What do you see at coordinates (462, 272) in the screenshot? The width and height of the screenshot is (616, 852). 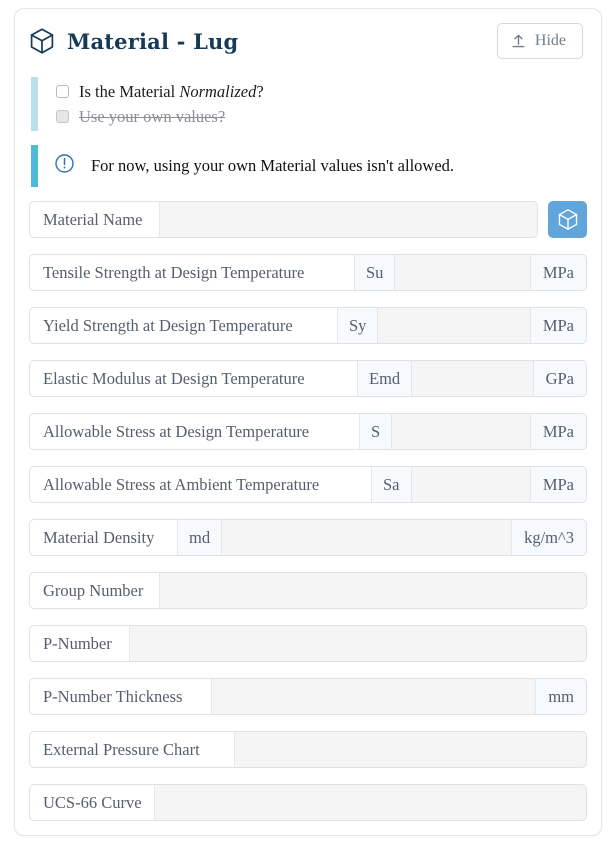 I see `field-input-tensile-strength-at-design-temperature` at bounding box center [462, 272].